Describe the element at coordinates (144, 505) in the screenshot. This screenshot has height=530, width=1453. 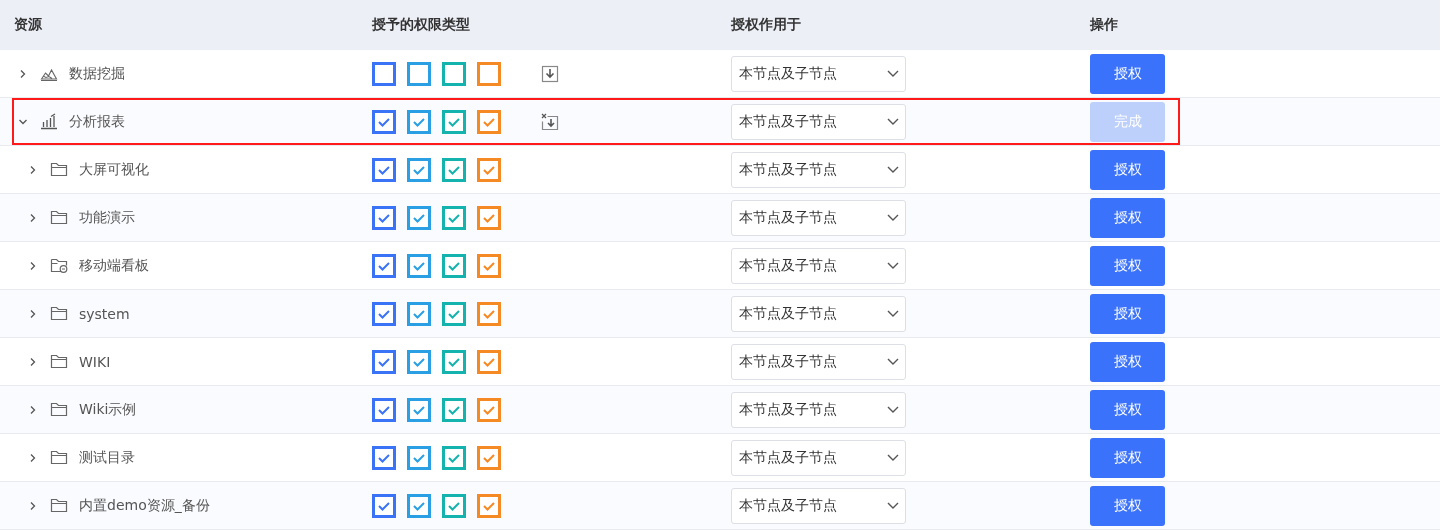
I see `resource-name: 内置demo资源_备份` at that location.